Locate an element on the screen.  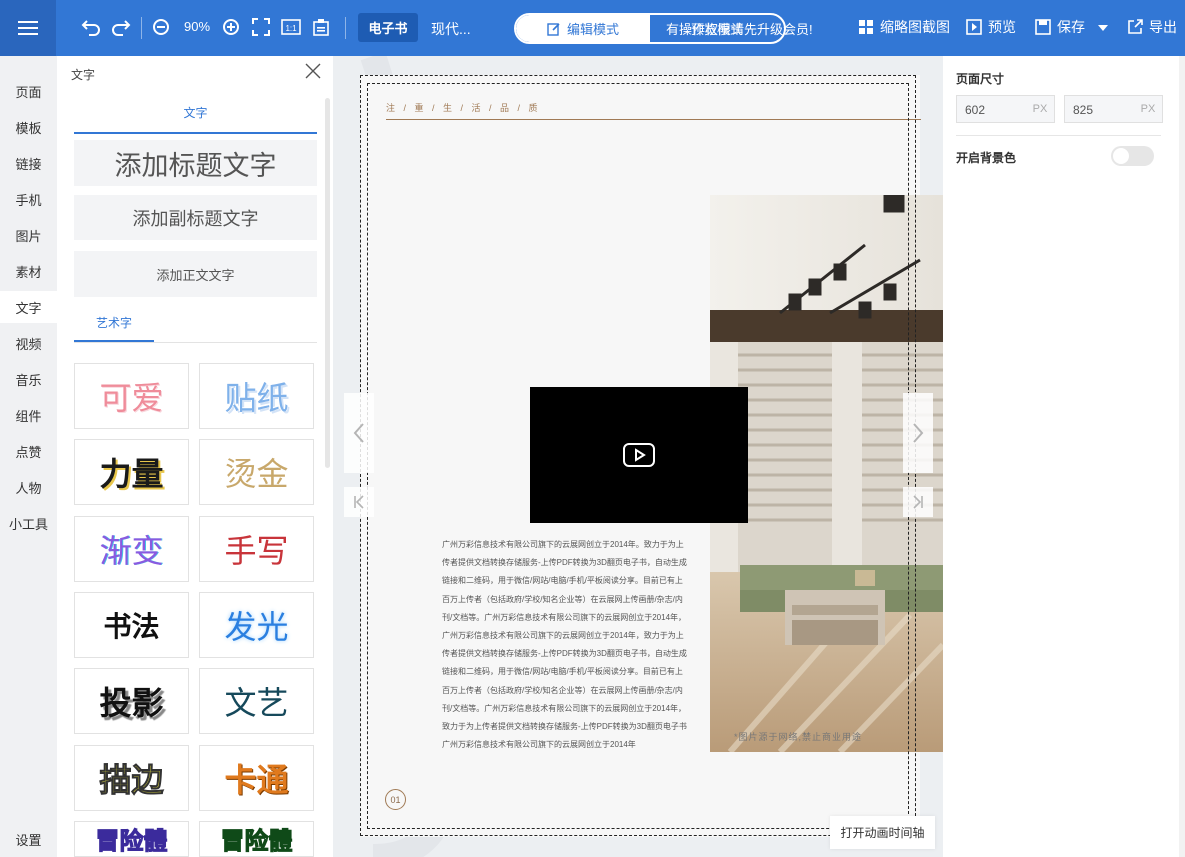
art-text-sticker: 贴纸 is located at coordinates (256, 396).